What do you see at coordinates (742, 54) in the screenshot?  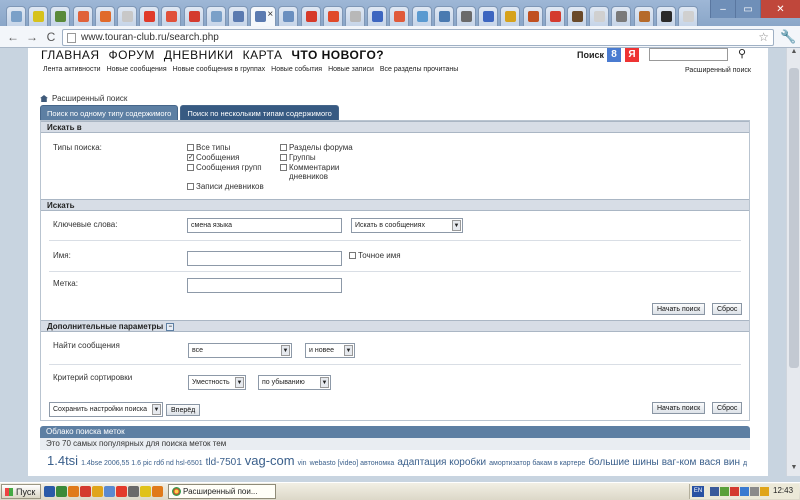 I see `search-icon: ⚲` at bounding box center [742, 54].